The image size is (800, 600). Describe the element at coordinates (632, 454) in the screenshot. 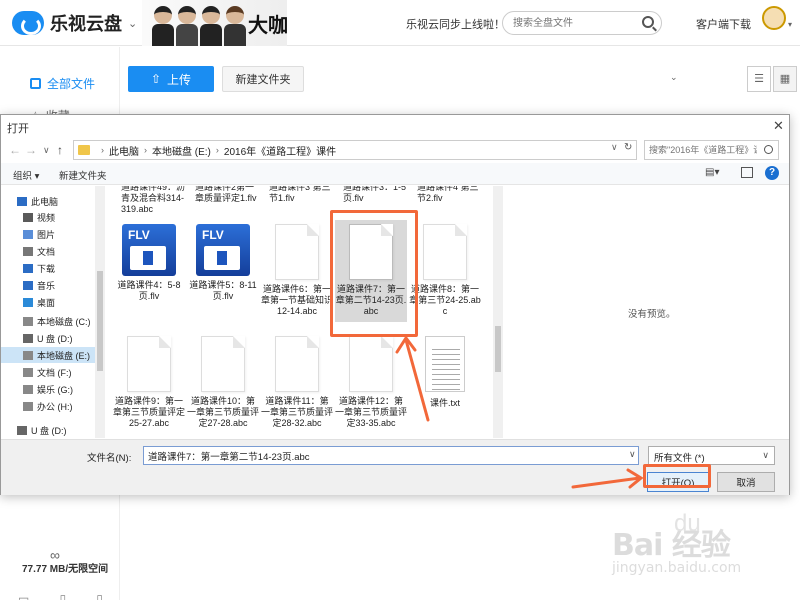

I see `chevron-down-icon: ∨` at that location.